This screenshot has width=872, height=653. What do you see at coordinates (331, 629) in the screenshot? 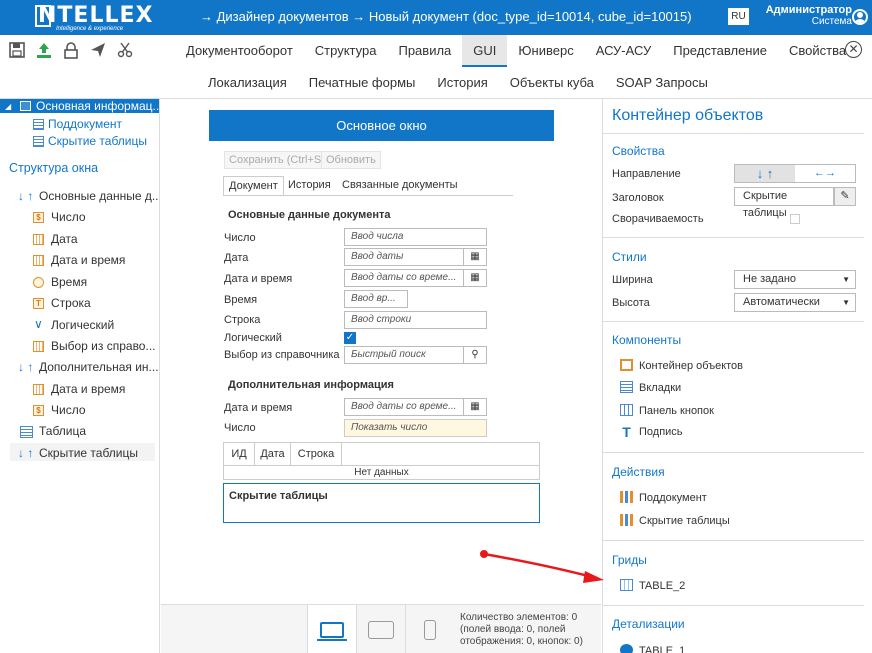
I see `desktop-view-button` at bounding box center [331, 629].